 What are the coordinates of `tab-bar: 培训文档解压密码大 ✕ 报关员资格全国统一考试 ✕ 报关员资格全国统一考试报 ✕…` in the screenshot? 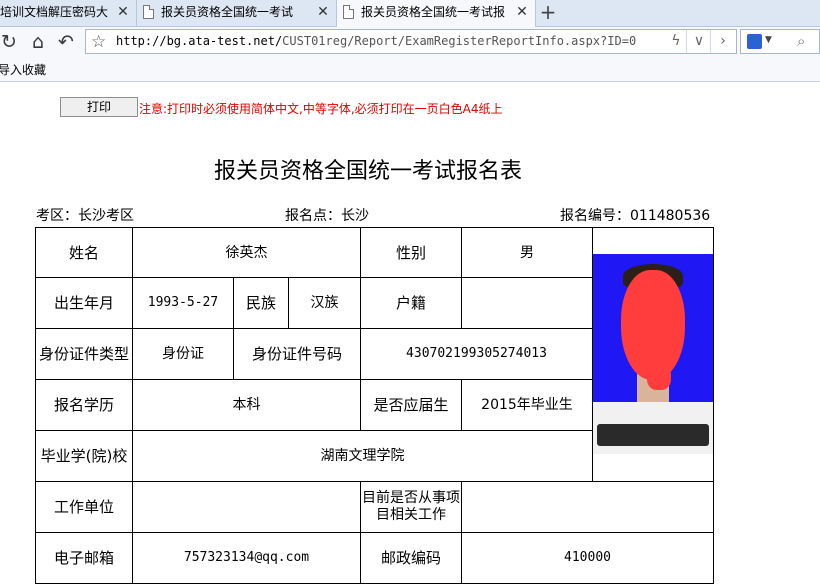 It's located at (410, 13).